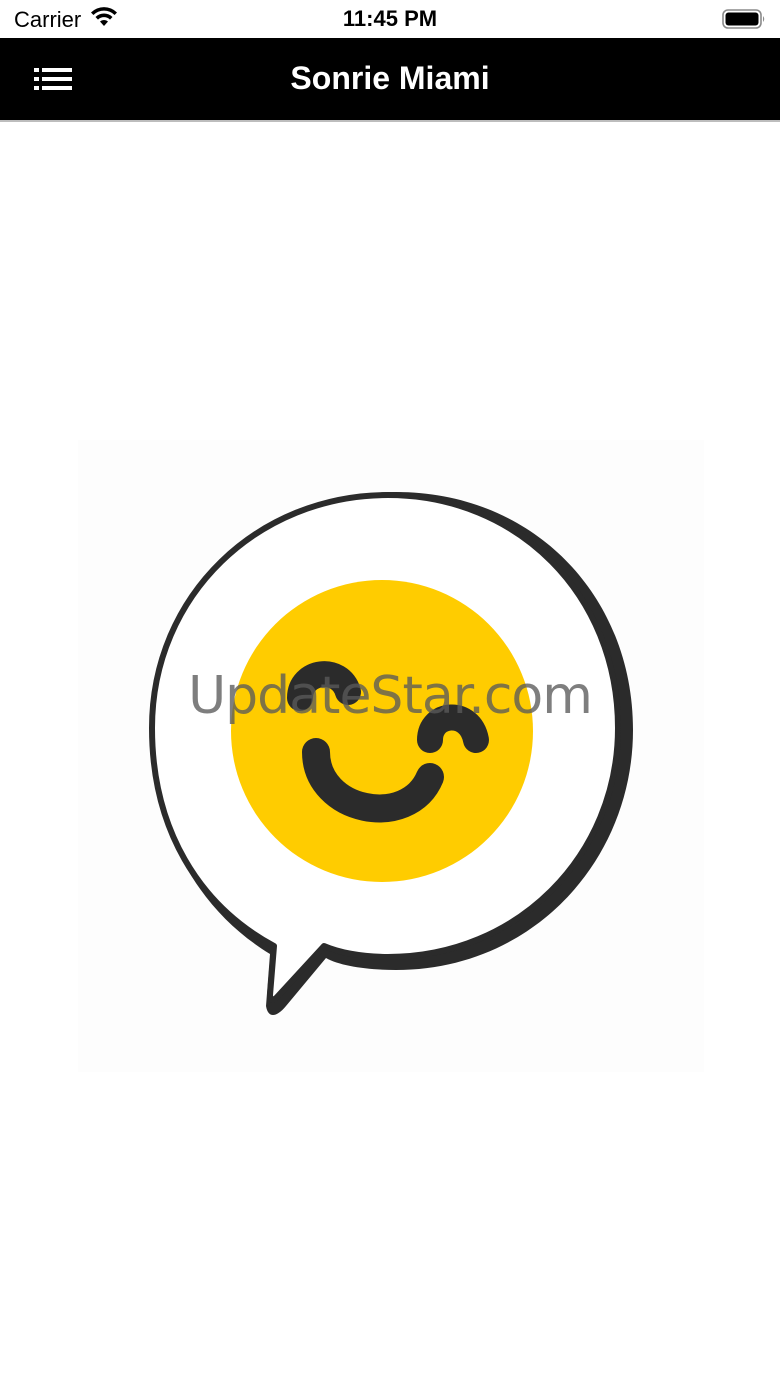 This screenshot has height=1387, width=780. I want to click on watermark-text: UpdateStar.com, so click(390, 696).